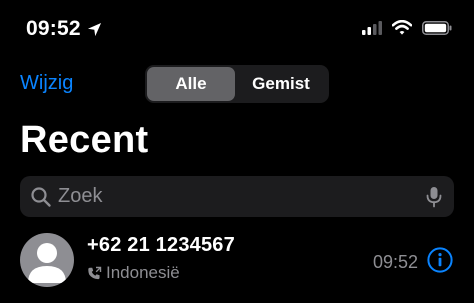 The image size is (474, 303). Describe the element at coordinates (242, 196) in the screenshot. I see `search-input: Zoek` at that location.